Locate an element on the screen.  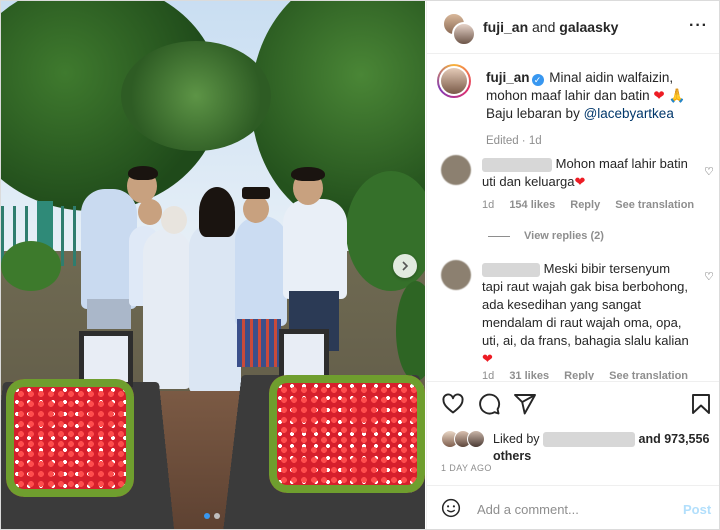
post-comment-button: Post is located at coordinates (697, 509).